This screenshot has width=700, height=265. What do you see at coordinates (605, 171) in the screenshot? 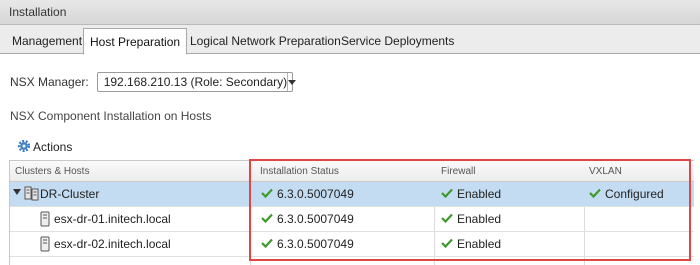
I see `column-header-vxlan: VXLAN` at bounding box center [605, 171].